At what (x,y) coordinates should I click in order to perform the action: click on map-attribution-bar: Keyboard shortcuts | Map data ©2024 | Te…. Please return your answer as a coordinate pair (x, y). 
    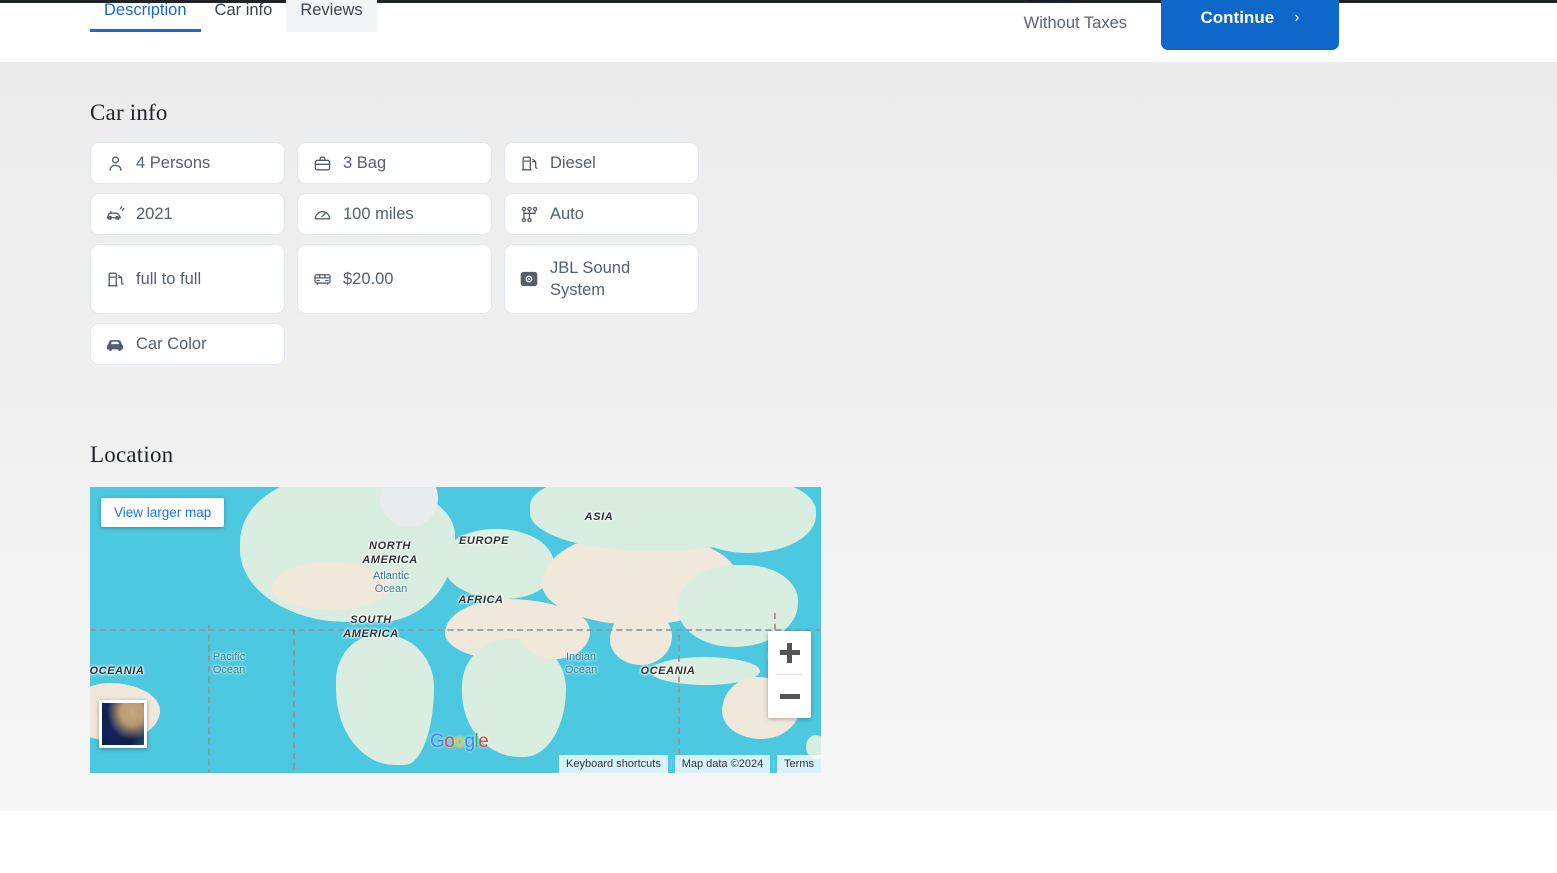
    Looking at the image, I should click on (690, 764).